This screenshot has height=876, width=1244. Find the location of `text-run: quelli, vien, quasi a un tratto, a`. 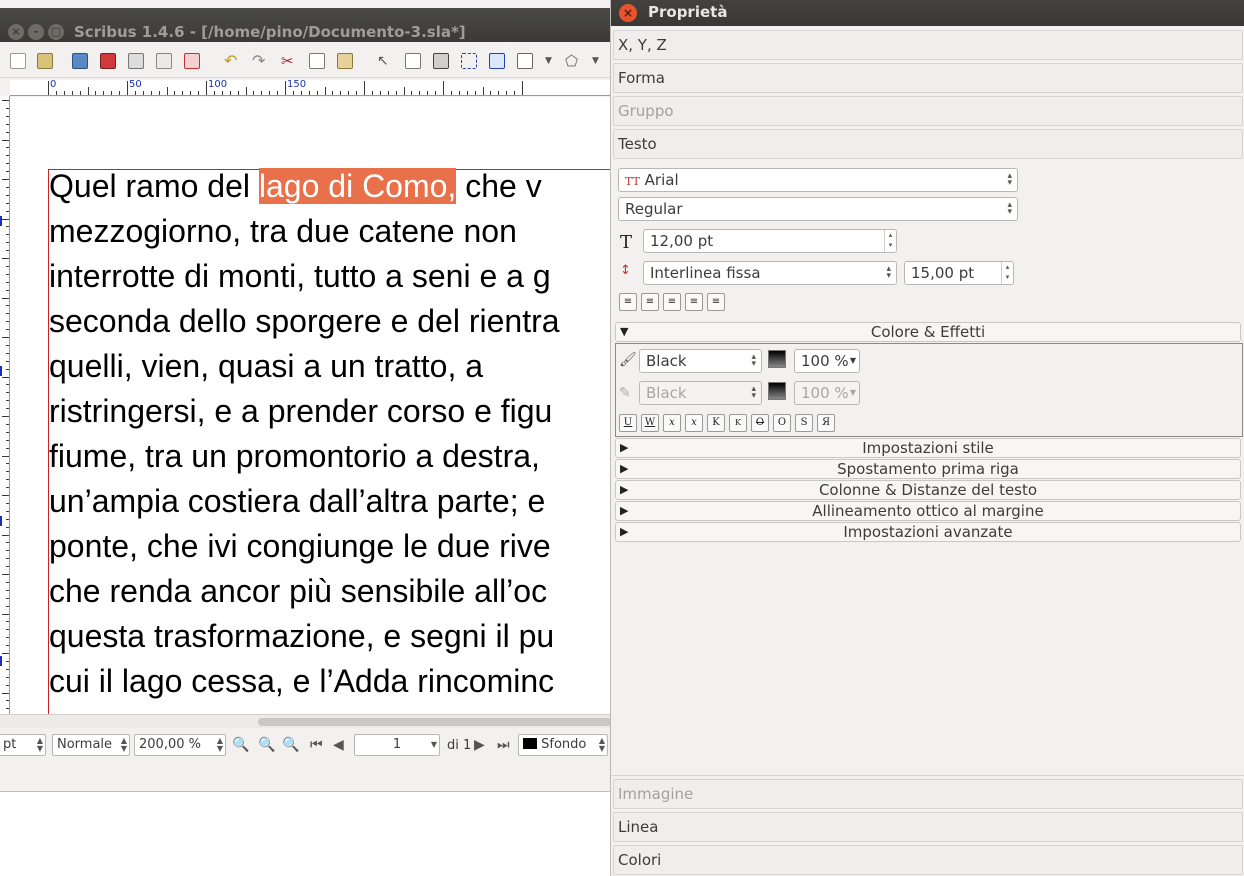

text-run: quelli, vien, quasi a un tratto, a is located at coordinates (266, 366).